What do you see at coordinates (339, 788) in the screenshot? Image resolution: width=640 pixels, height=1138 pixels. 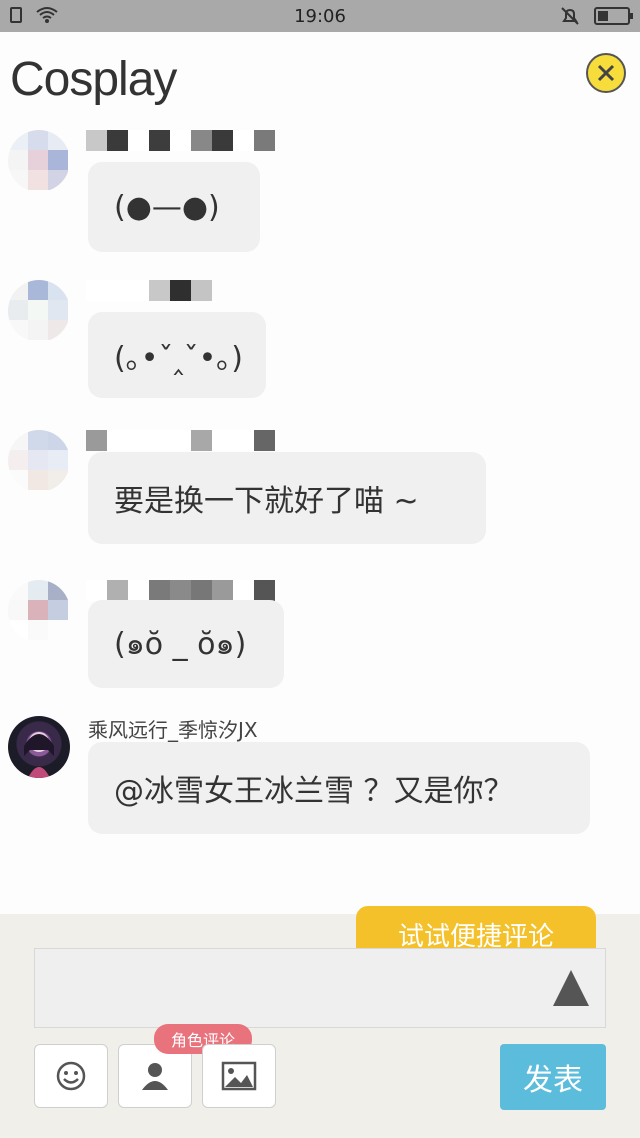 I see `comment-bubble: @冰雪女王冰兰雪 ？又是你？` at bounding box center [339, 788].